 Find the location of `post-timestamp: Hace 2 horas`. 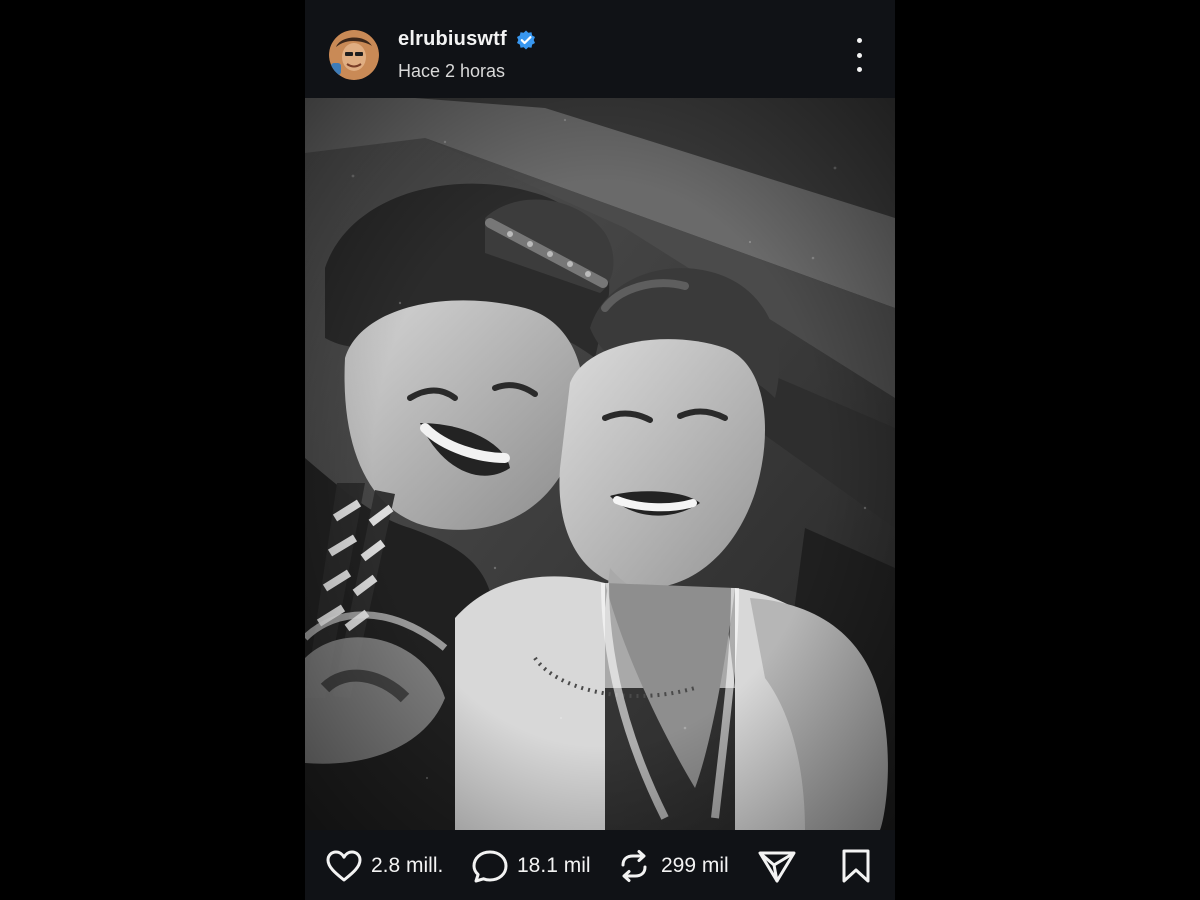

post-timestamp: Hace 2 horas is located at coordinates (452, 71).